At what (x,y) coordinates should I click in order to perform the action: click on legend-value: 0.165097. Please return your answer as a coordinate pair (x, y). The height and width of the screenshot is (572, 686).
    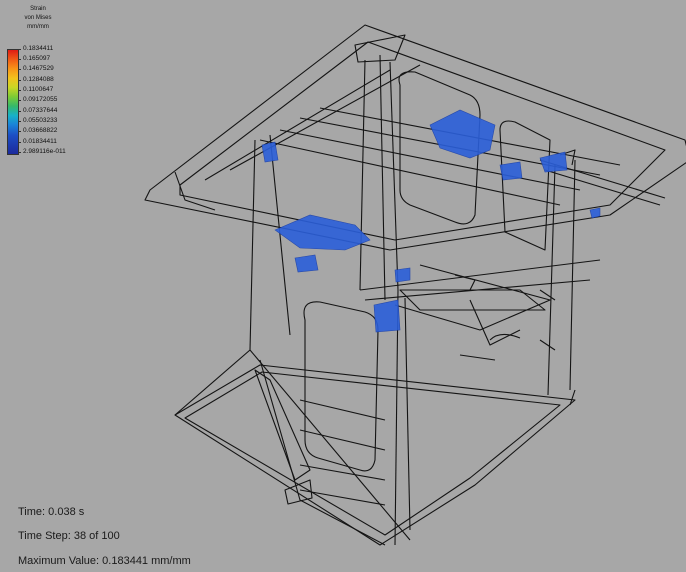
    Looking at the image, I should click on (37, 58).